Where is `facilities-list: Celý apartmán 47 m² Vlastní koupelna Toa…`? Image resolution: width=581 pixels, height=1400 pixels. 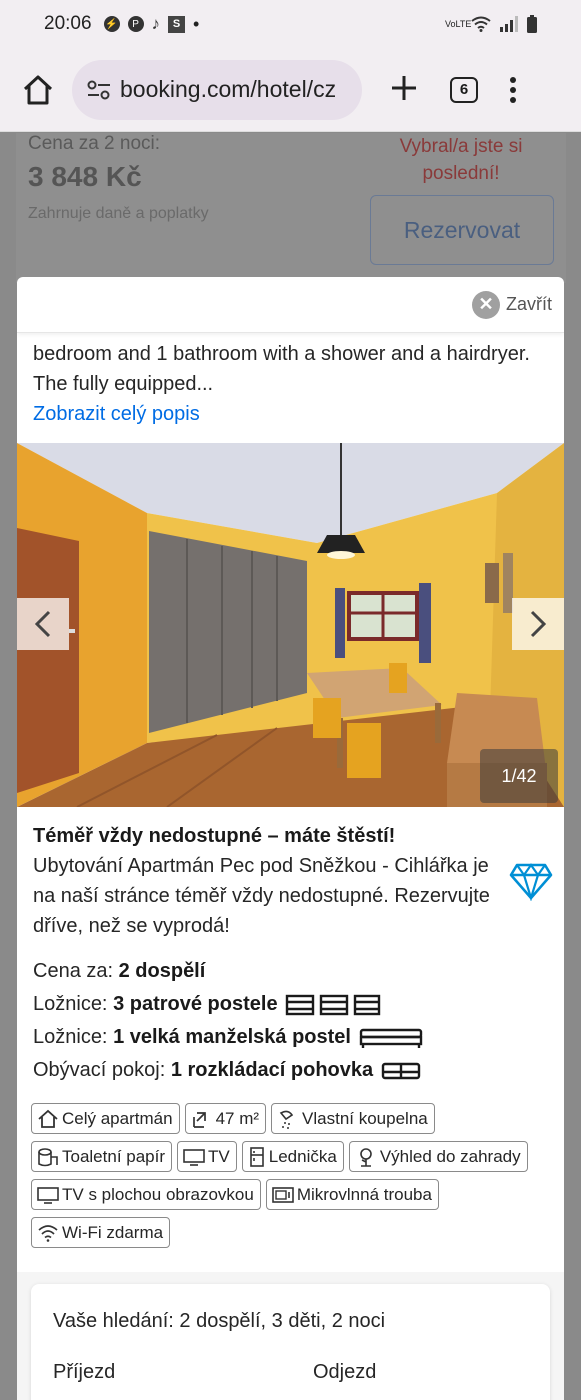 facilities-list: Celý apartmán 47 m² Vlastní koupelna Toa… is located at coordinates (293, 1175).